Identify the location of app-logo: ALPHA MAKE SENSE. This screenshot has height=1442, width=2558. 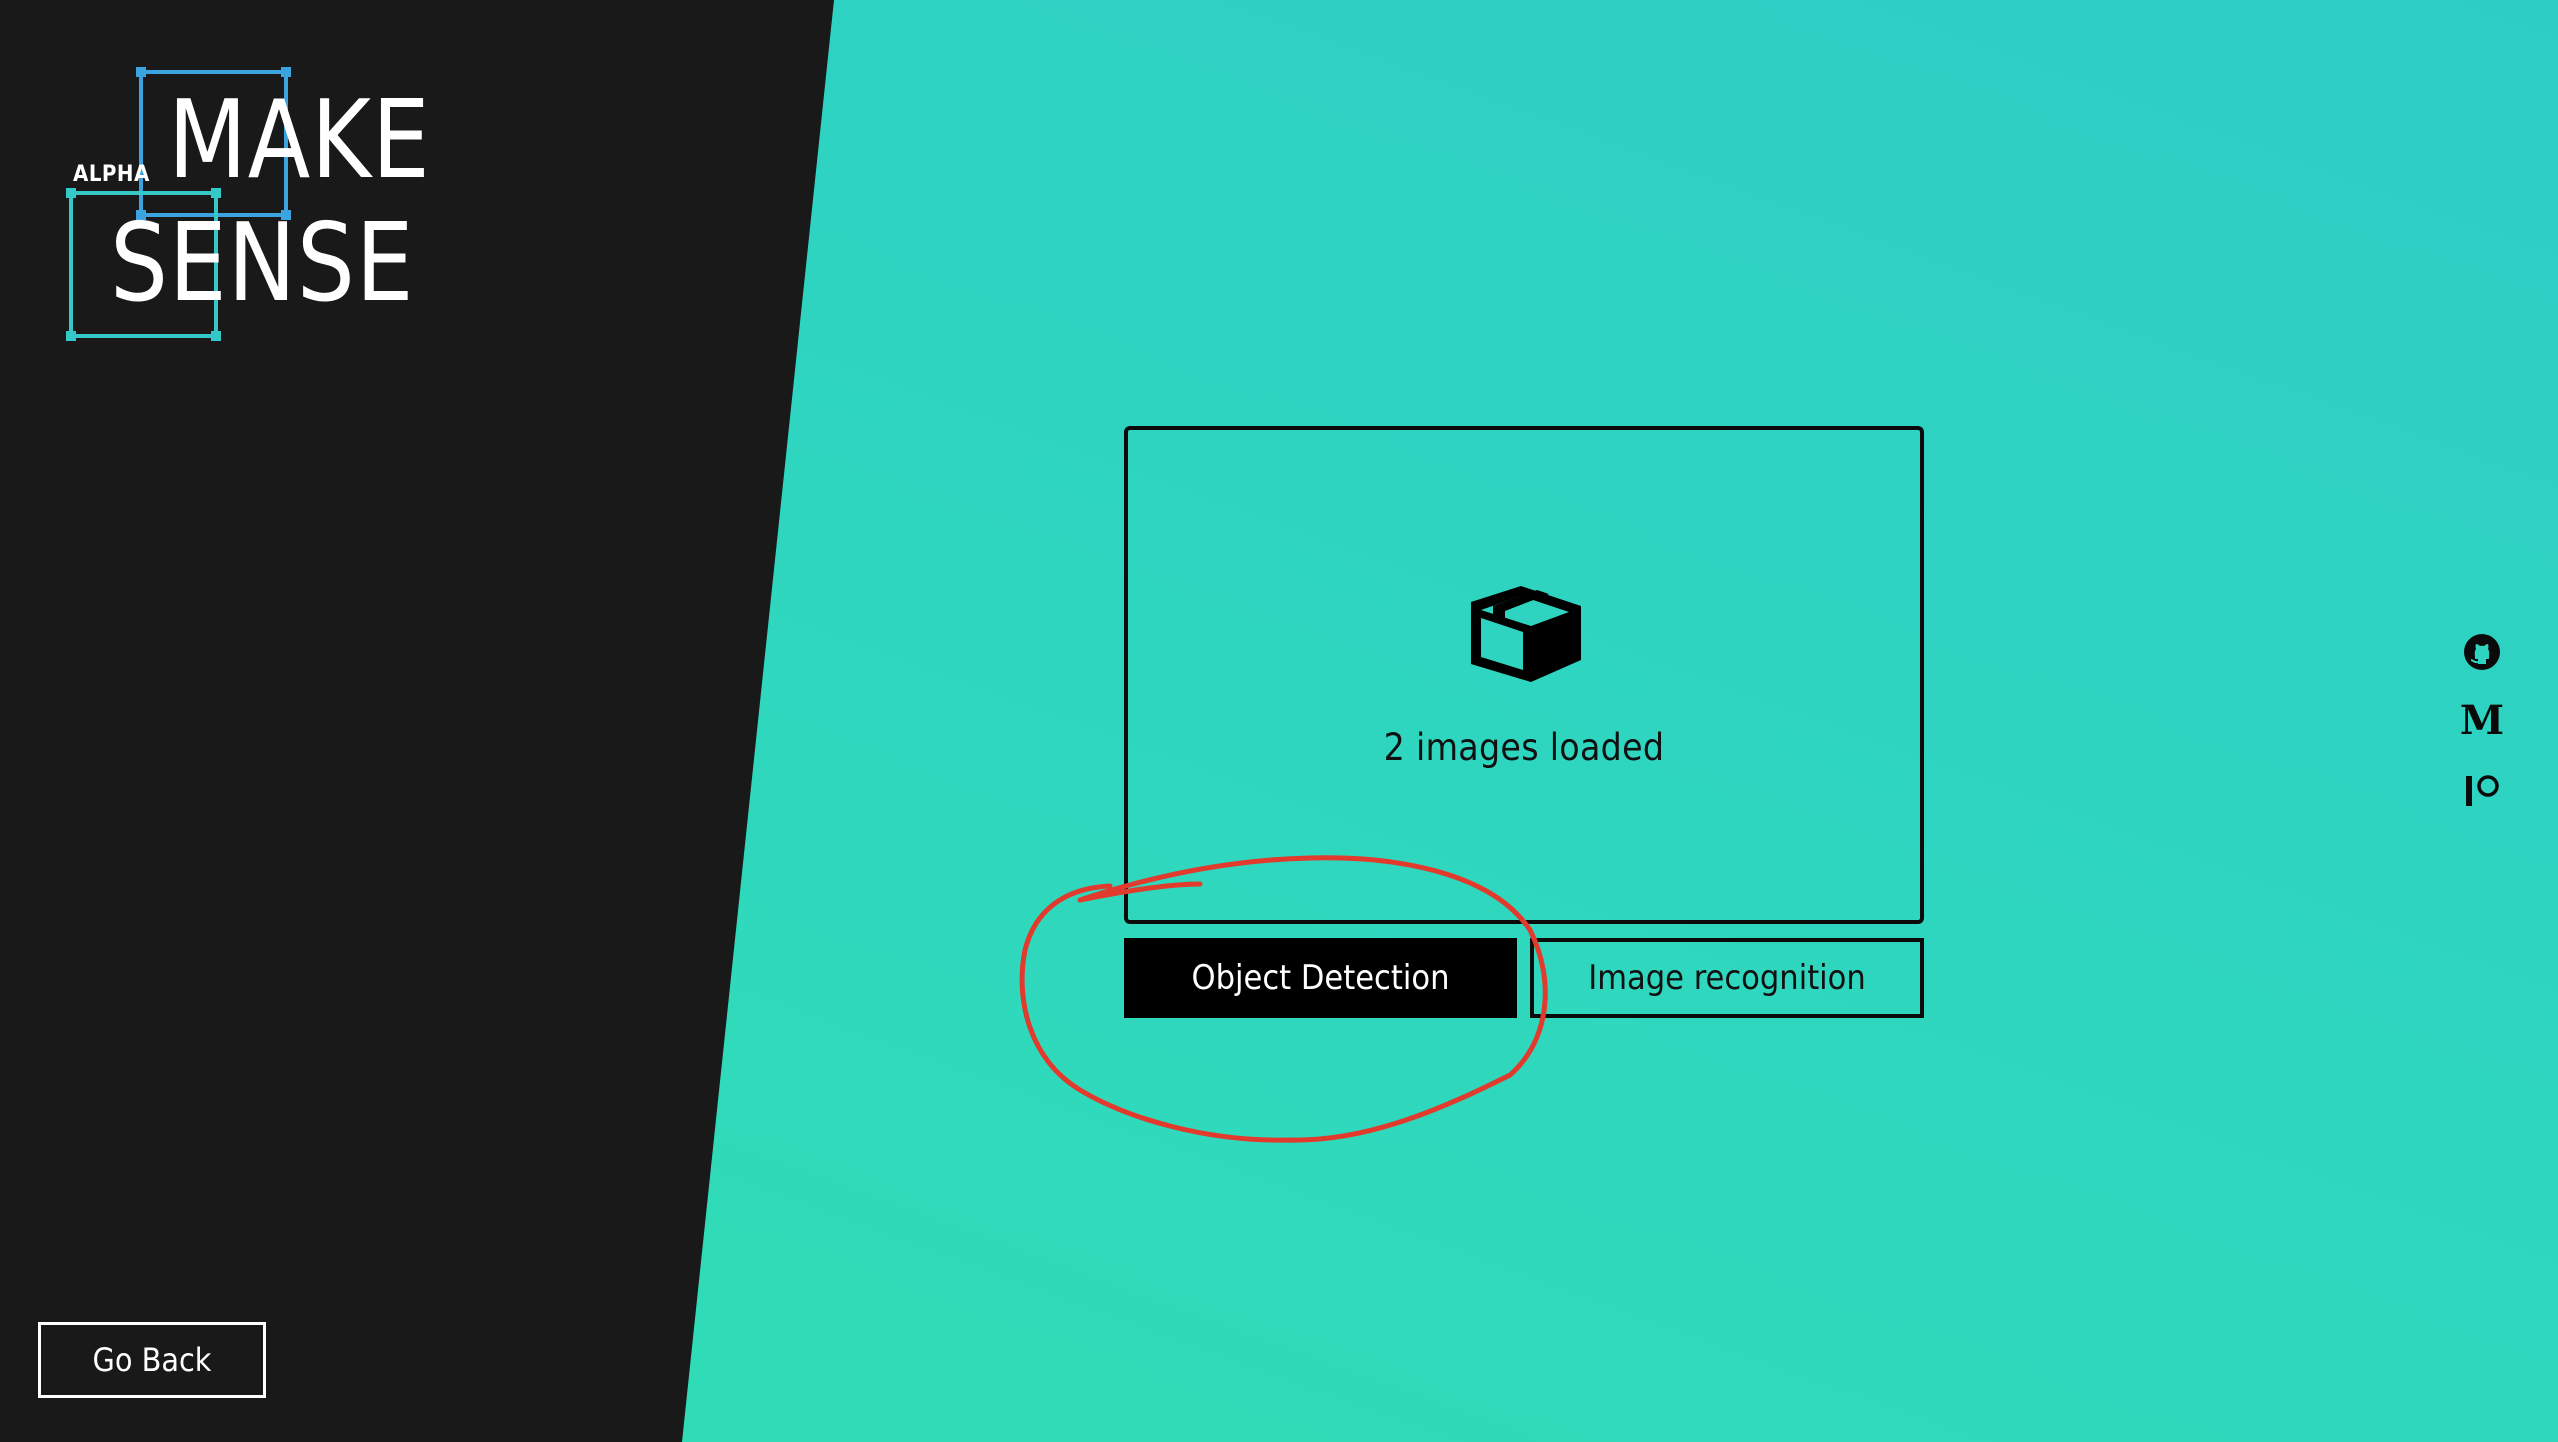
(270, 207).